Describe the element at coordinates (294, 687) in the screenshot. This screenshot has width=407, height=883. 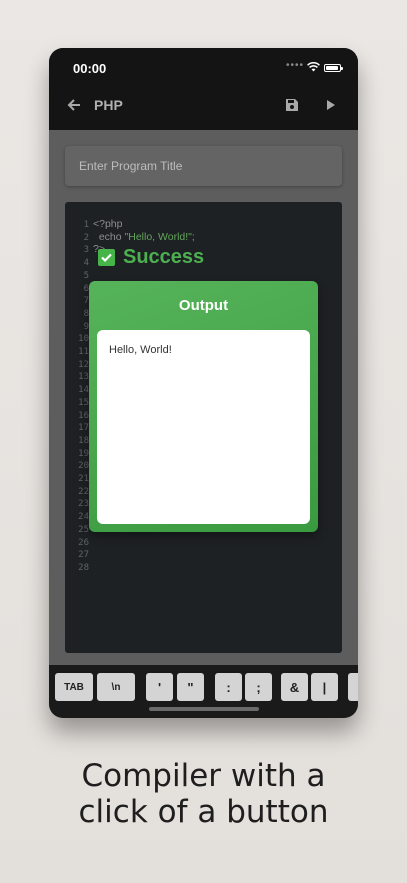
I see `key-ampersand: &` at that location.